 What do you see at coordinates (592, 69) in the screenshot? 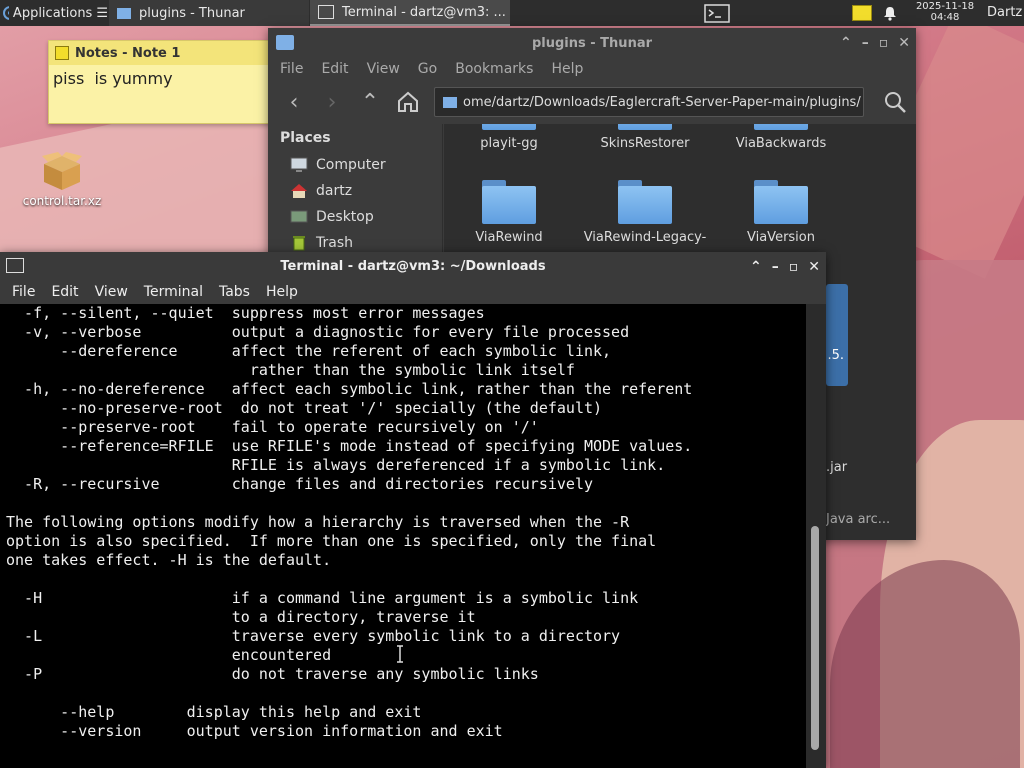
I see `thunar-menubar: File Edit View Go Bookmarks Help` at bounding box center [592, 69].